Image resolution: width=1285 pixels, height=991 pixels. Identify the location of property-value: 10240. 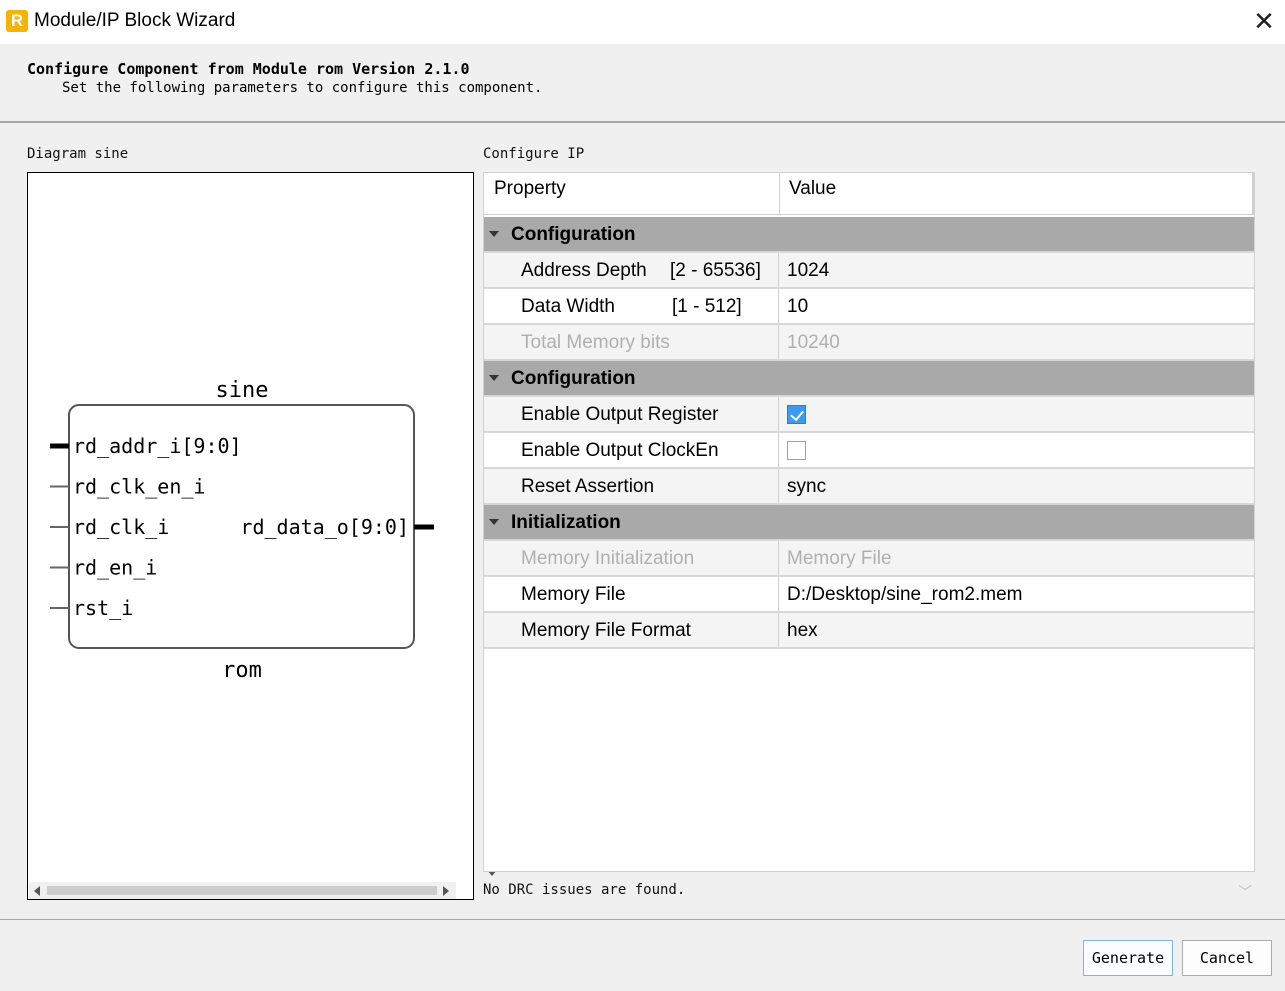
(813, 342).